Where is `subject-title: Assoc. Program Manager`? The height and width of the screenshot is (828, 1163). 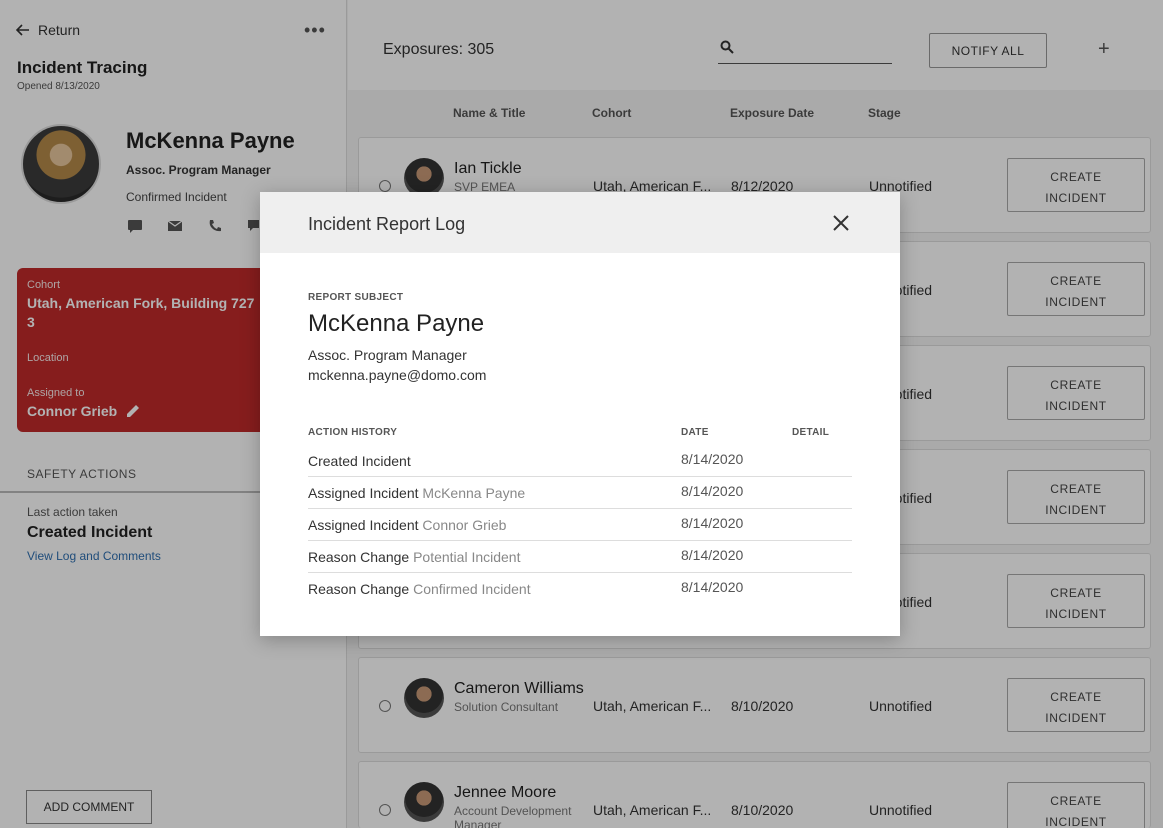 subject-title: Assoc. Program Manager is located at coordinates (387, 355).